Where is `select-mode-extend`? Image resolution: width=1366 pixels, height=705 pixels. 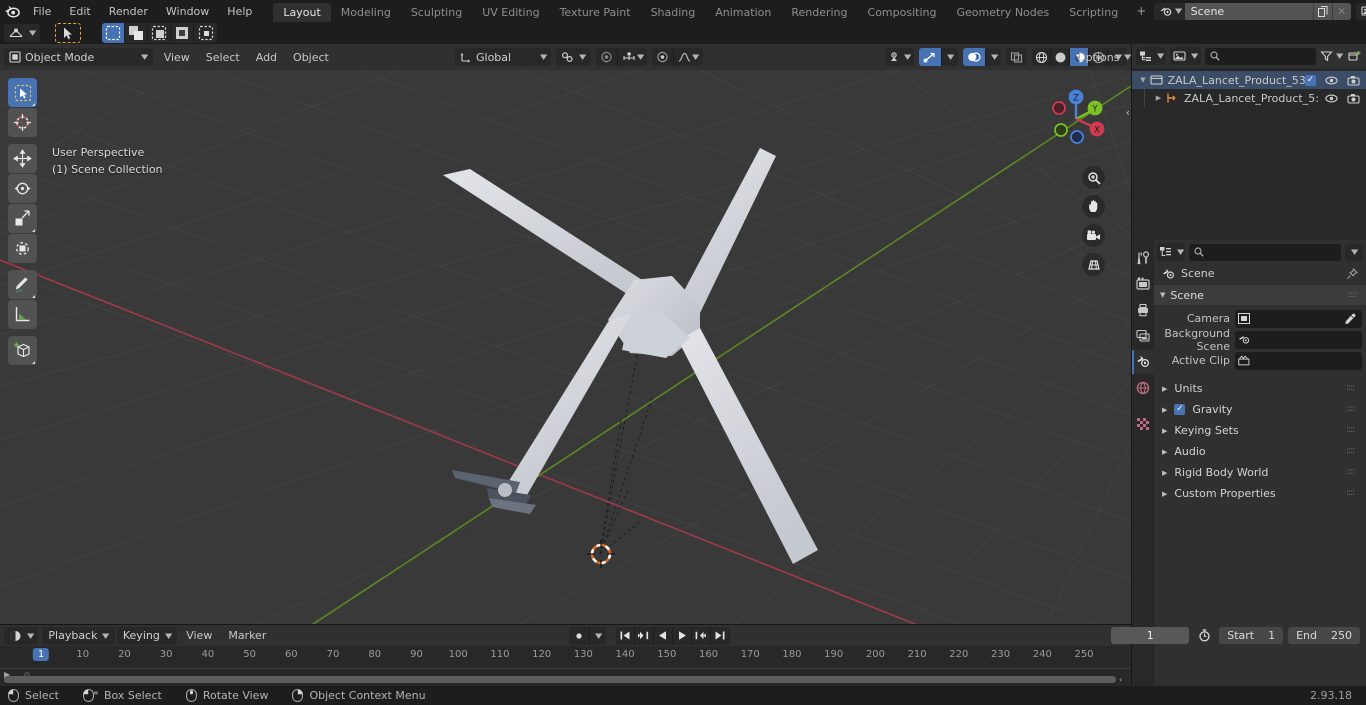 select-mode-extend is located at coordinates (137, 33).